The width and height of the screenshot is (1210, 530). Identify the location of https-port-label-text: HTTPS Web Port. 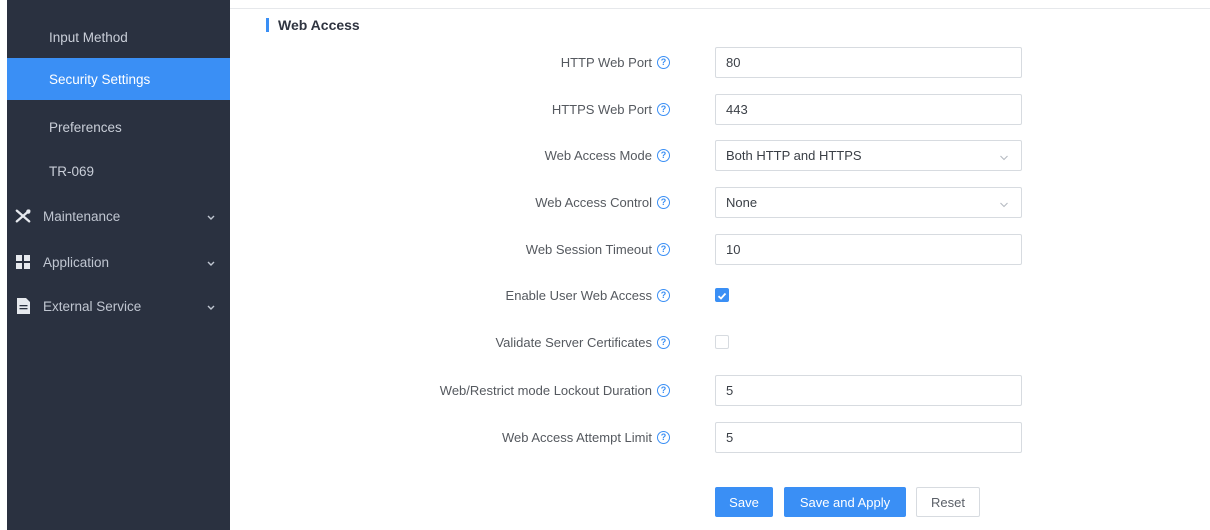
(601, 109).